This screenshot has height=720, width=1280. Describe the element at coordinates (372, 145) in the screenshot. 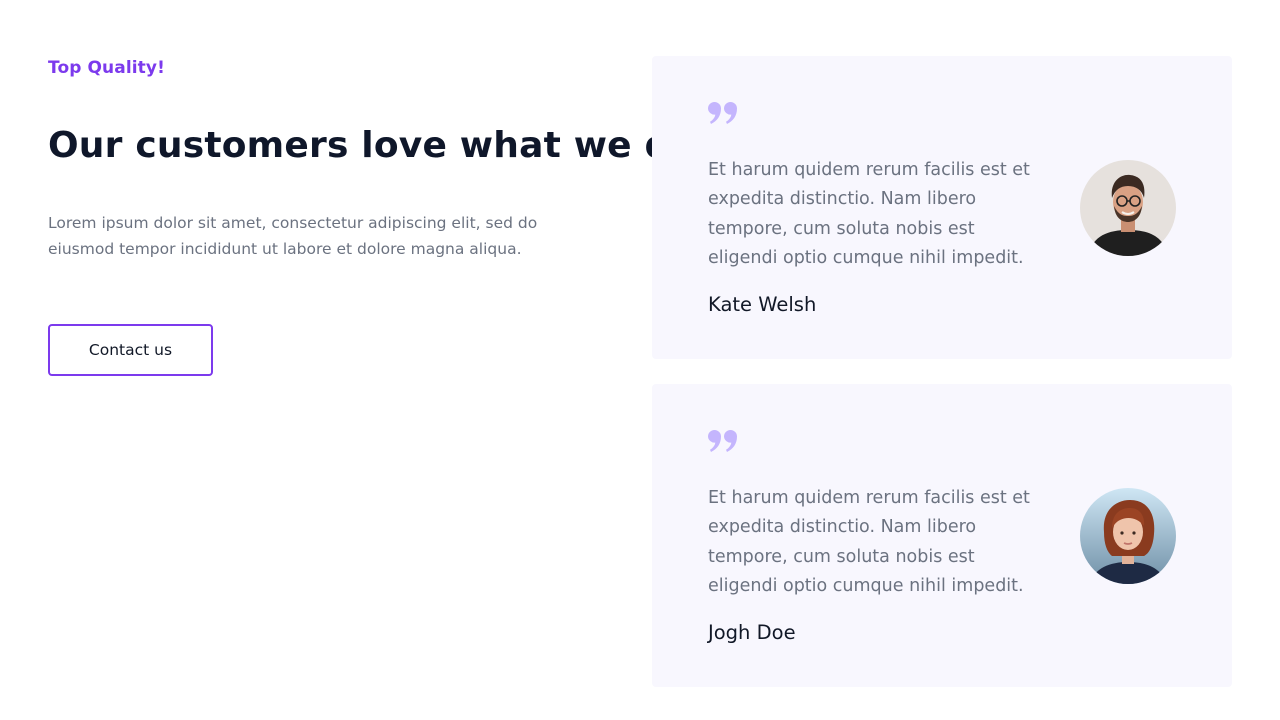

I see `page-title: Our customers love what we do` at that location.